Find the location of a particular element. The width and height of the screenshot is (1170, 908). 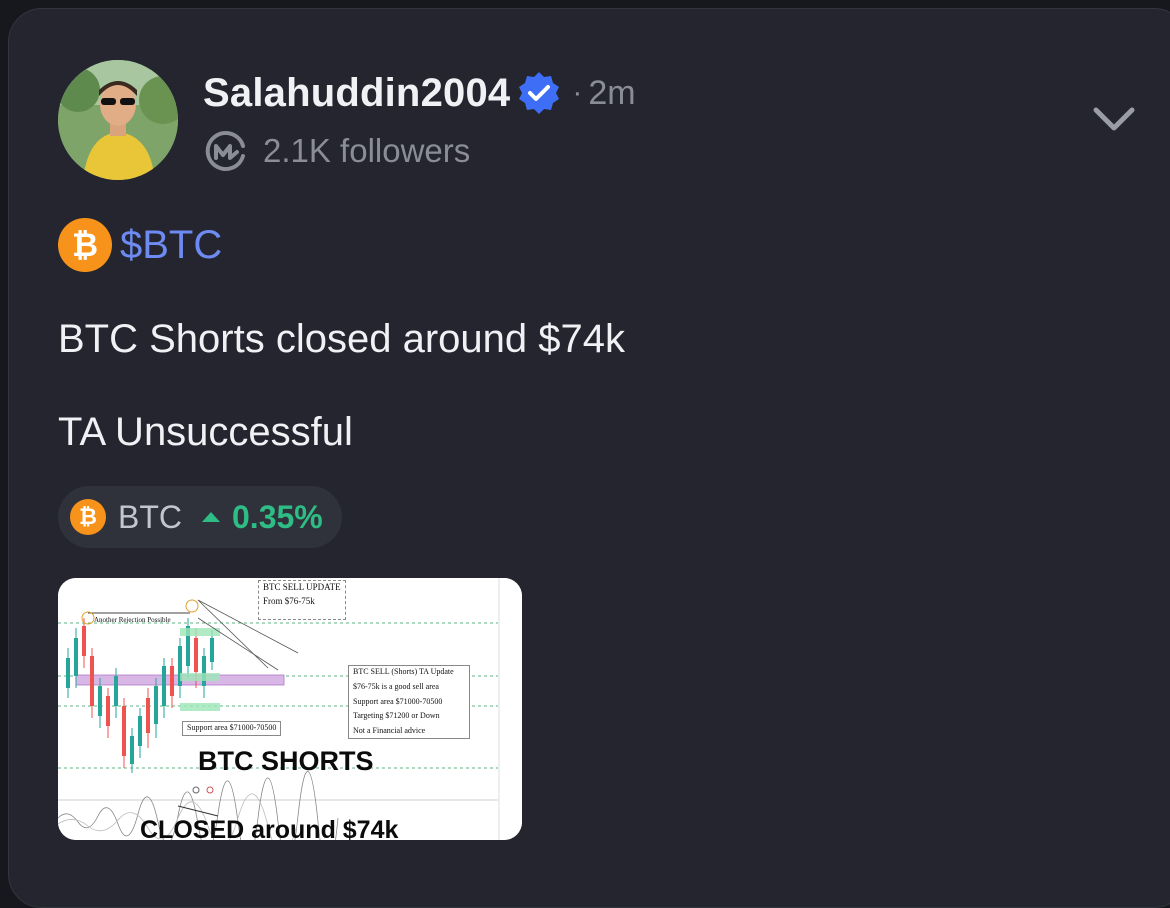

followers-count: 2.1K followers is located at coordinates (367, 150).